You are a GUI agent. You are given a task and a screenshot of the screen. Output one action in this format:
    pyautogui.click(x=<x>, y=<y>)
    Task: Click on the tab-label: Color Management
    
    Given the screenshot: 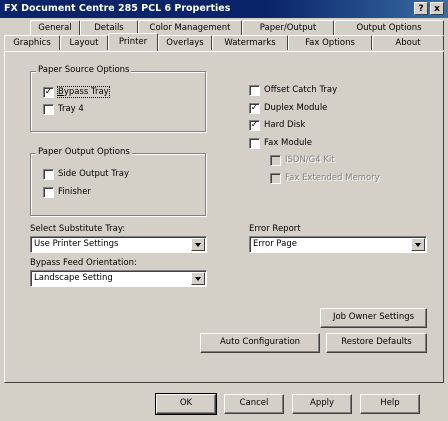 What is the action you would take?
    pyautogui.click(x=190, y=28)
    